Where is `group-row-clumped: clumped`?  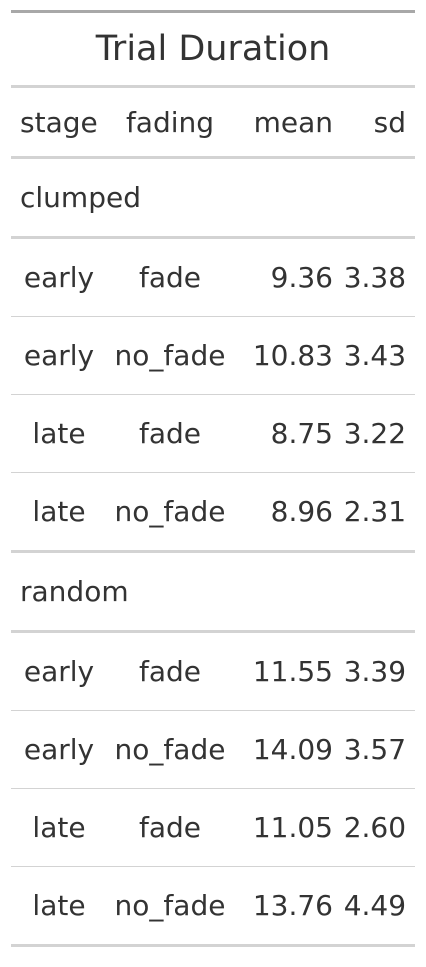 group-row-clumped: clumped is located at coordinates (213, 198).